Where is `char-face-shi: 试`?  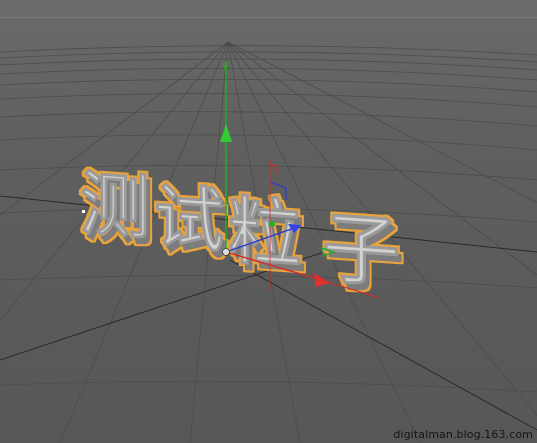 char-face-shi: 试 is located at coordinates (189, 219).